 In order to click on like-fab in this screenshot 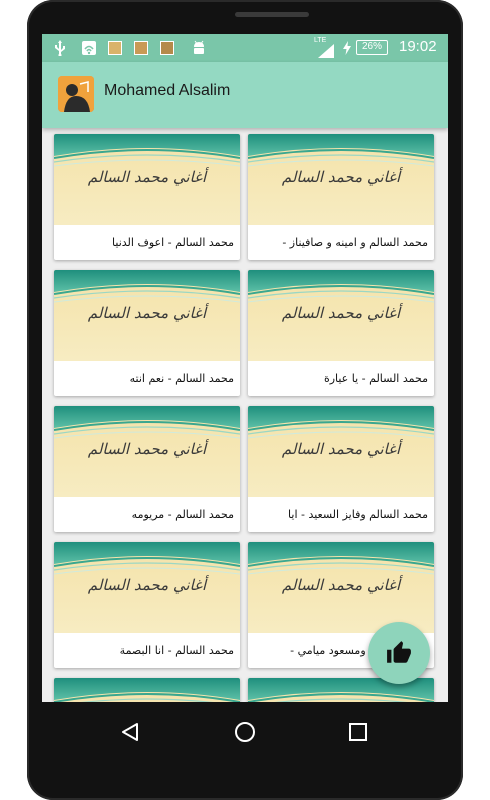, I will do `click(399, 653)`.